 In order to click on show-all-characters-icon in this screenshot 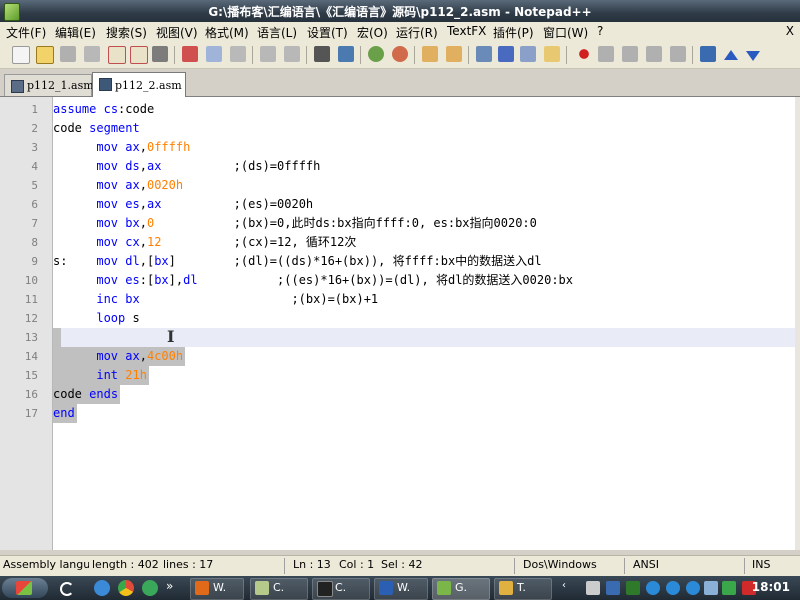, I will do `click(506, 54)`.